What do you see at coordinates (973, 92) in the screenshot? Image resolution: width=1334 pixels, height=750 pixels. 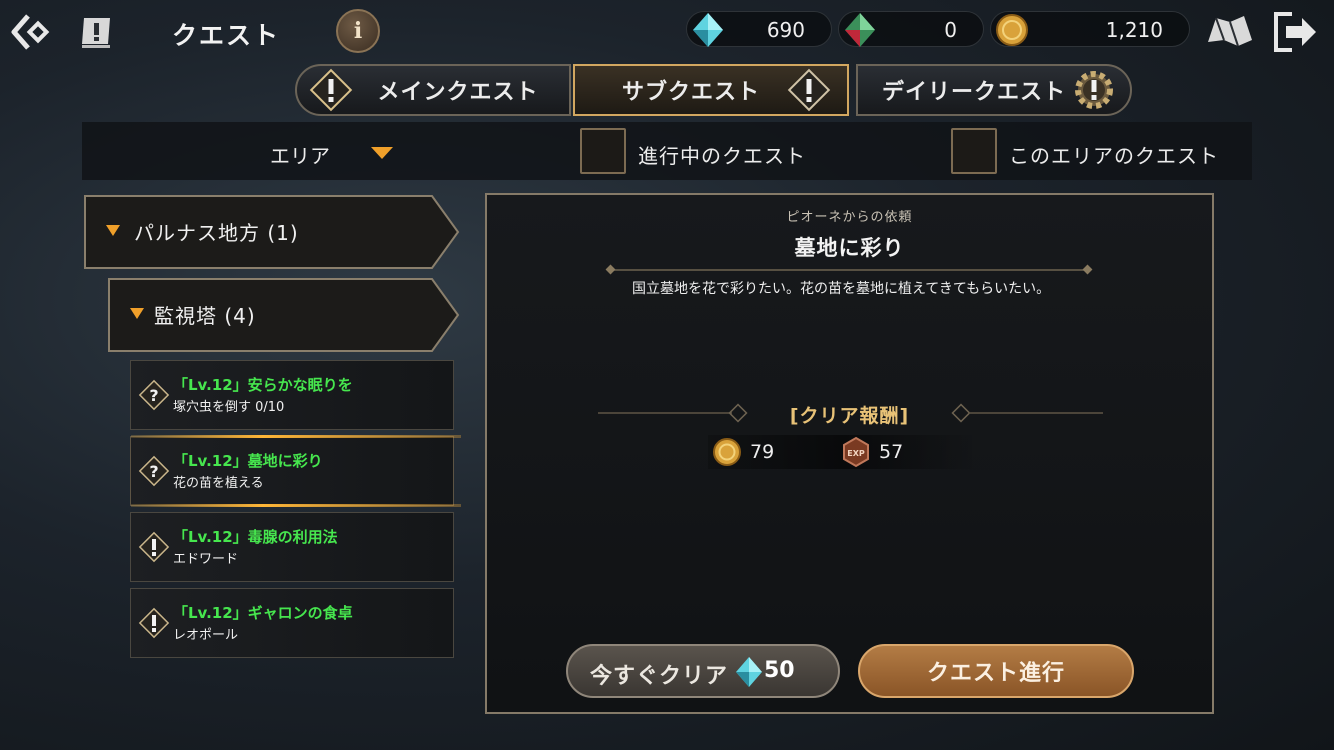 I see `tab-daily-label: デイリークエスト` at bounding box center [973, 92].